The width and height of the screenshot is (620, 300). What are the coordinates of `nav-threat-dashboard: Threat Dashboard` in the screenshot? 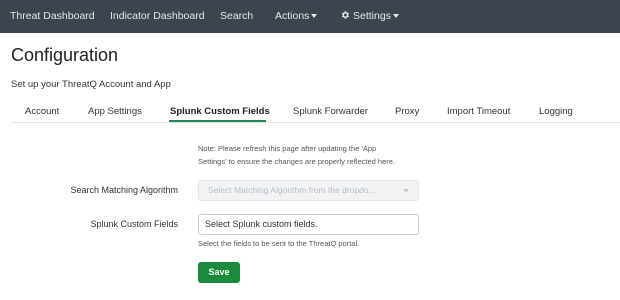 It's located at (52, 16).